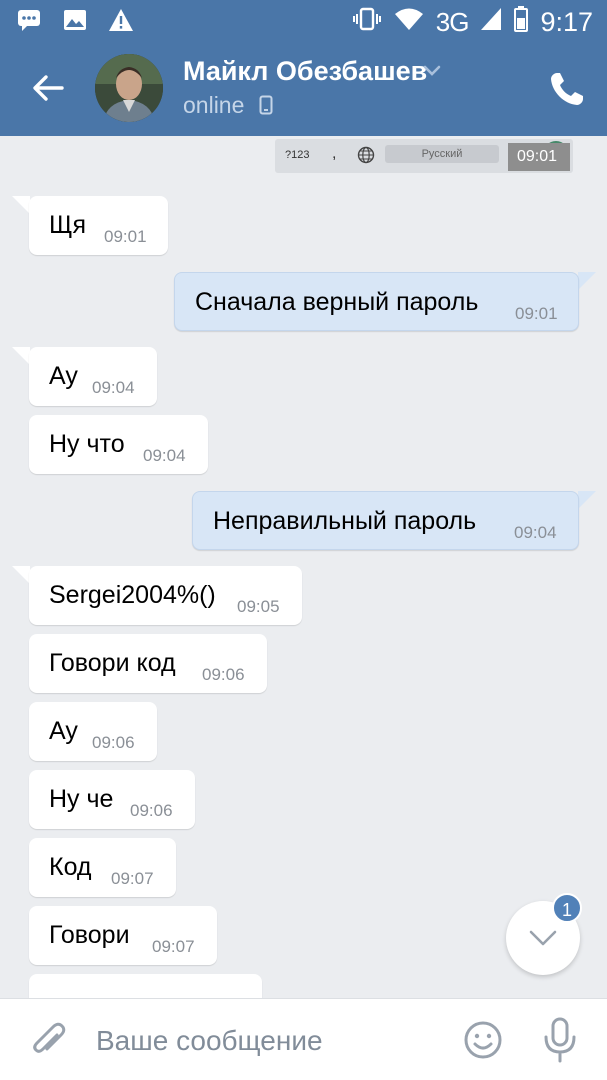 This screenshot has height=1080, width=607. What do you see at coordinates (560, 1040) in the screenshot?
I see `microphone-icon` at bounding box center [560, 1040].